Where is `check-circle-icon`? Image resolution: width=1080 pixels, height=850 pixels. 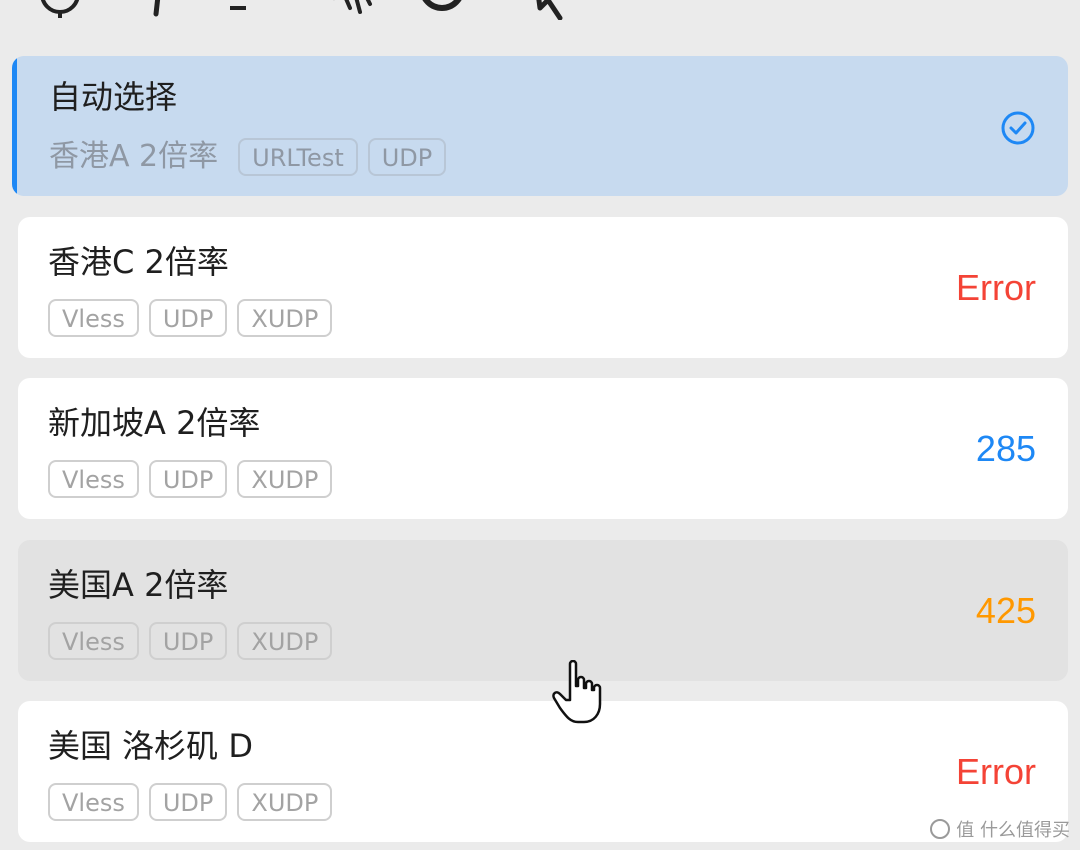
check-circle-icon is located at coordinates (1018, 130).